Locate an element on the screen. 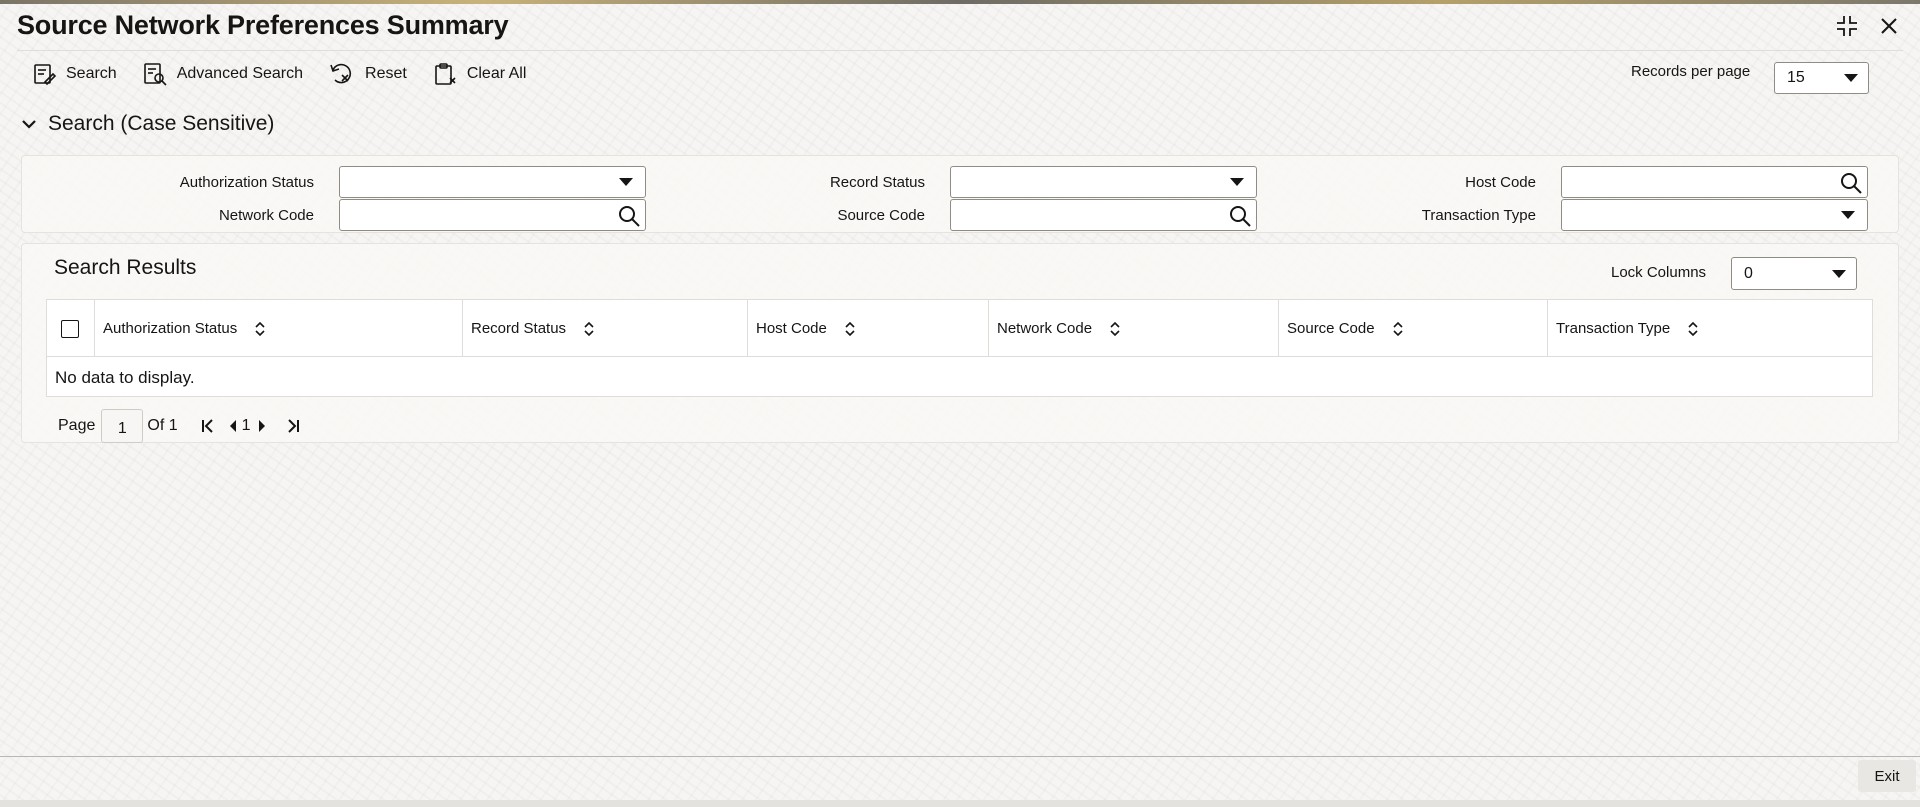 The width and height of the screenshot is (1920, 807). transaction-type-select is located at coordinates (1714, 215).